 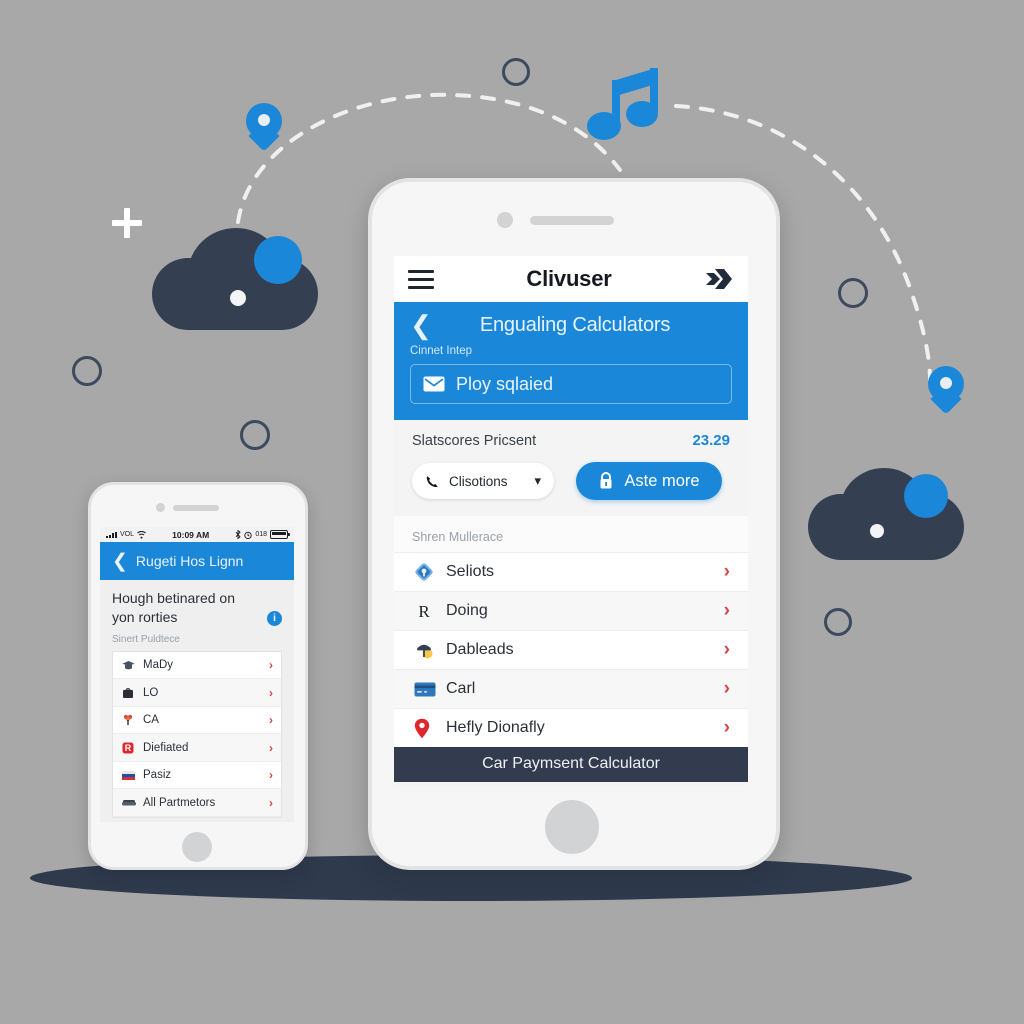 I want to click on chevron-down-icon: ▾, so click(x=537, y=480).